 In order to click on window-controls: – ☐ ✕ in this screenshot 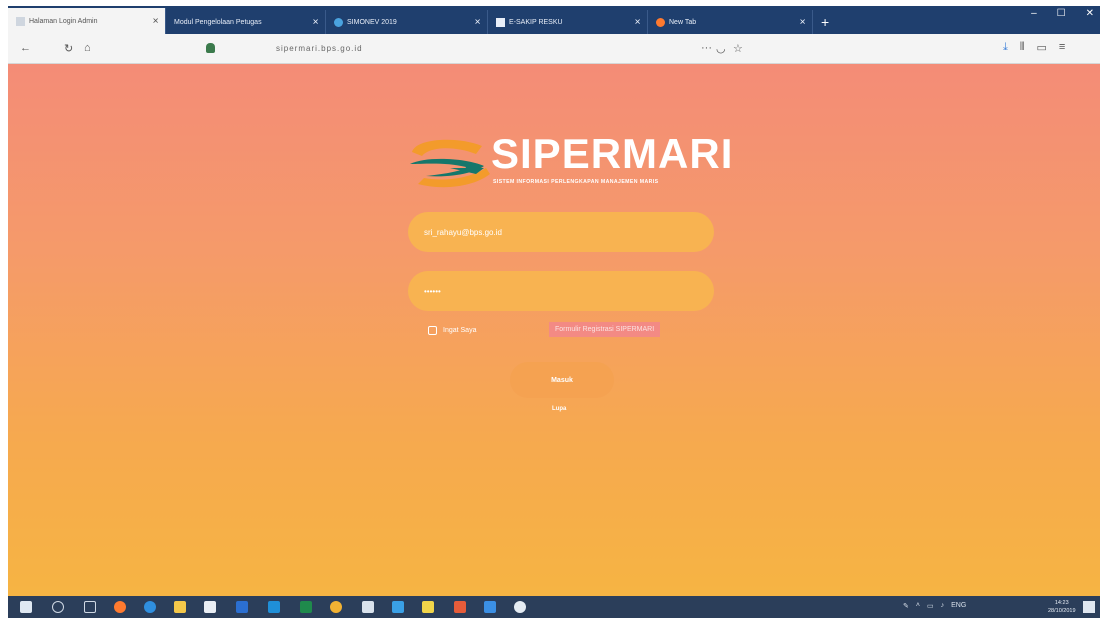, I will do `click(1062, 13)`.